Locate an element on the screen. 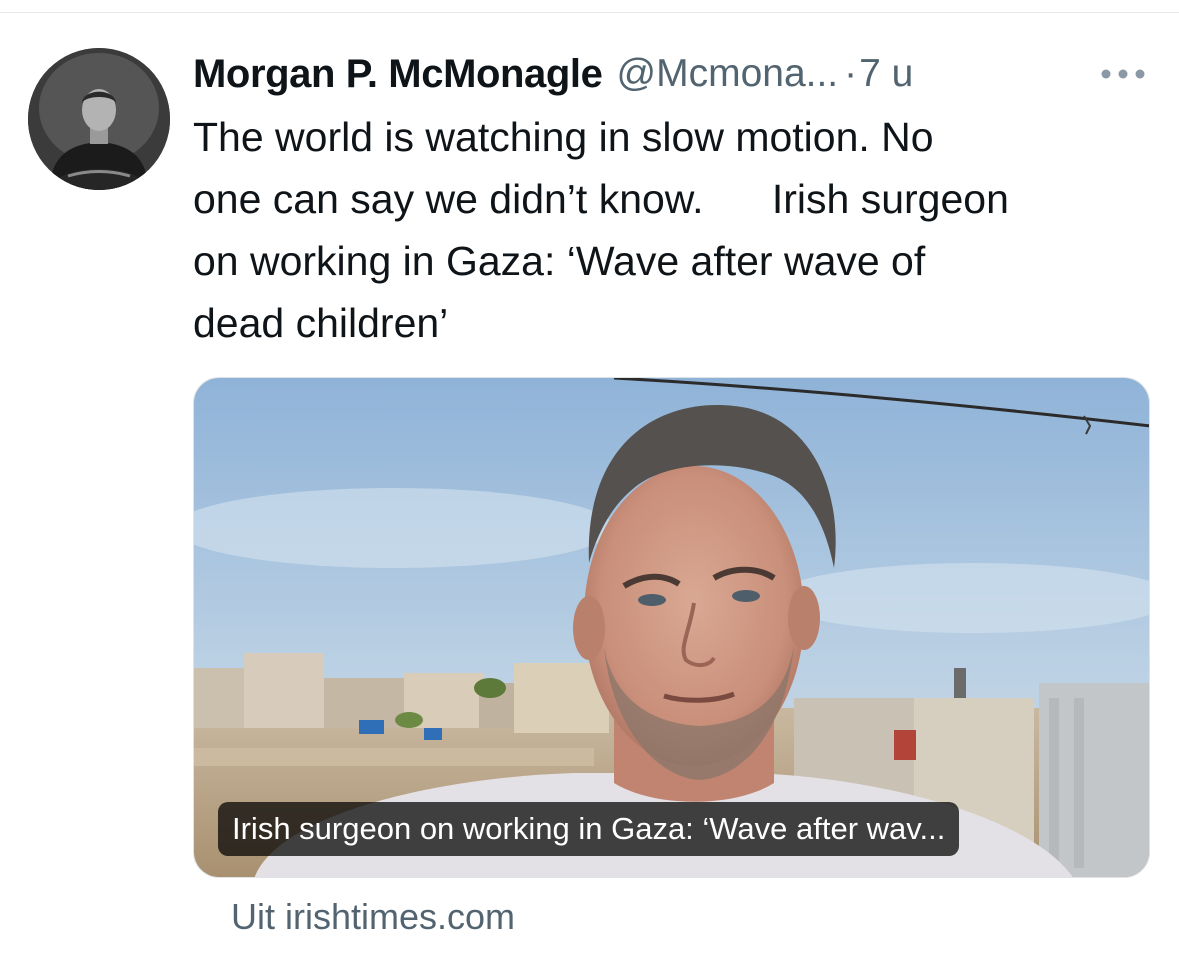  avatar-photo is located at coordinates (99, 119).